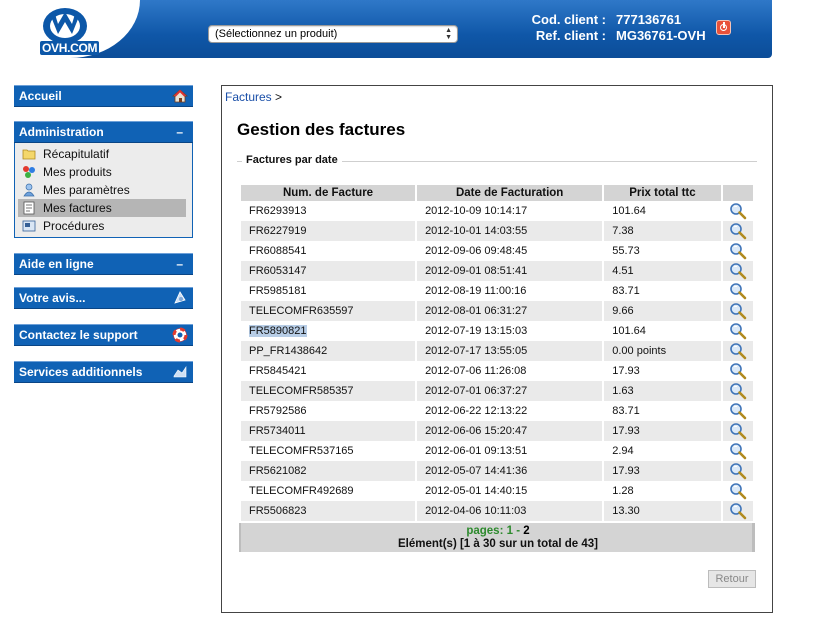 This screenshot has height=636, width=817. What do you see at coordinates (328, 471) in the screenshot?
I see `invoice-number-cell: FR5621082` at bounding box center [328, 471].